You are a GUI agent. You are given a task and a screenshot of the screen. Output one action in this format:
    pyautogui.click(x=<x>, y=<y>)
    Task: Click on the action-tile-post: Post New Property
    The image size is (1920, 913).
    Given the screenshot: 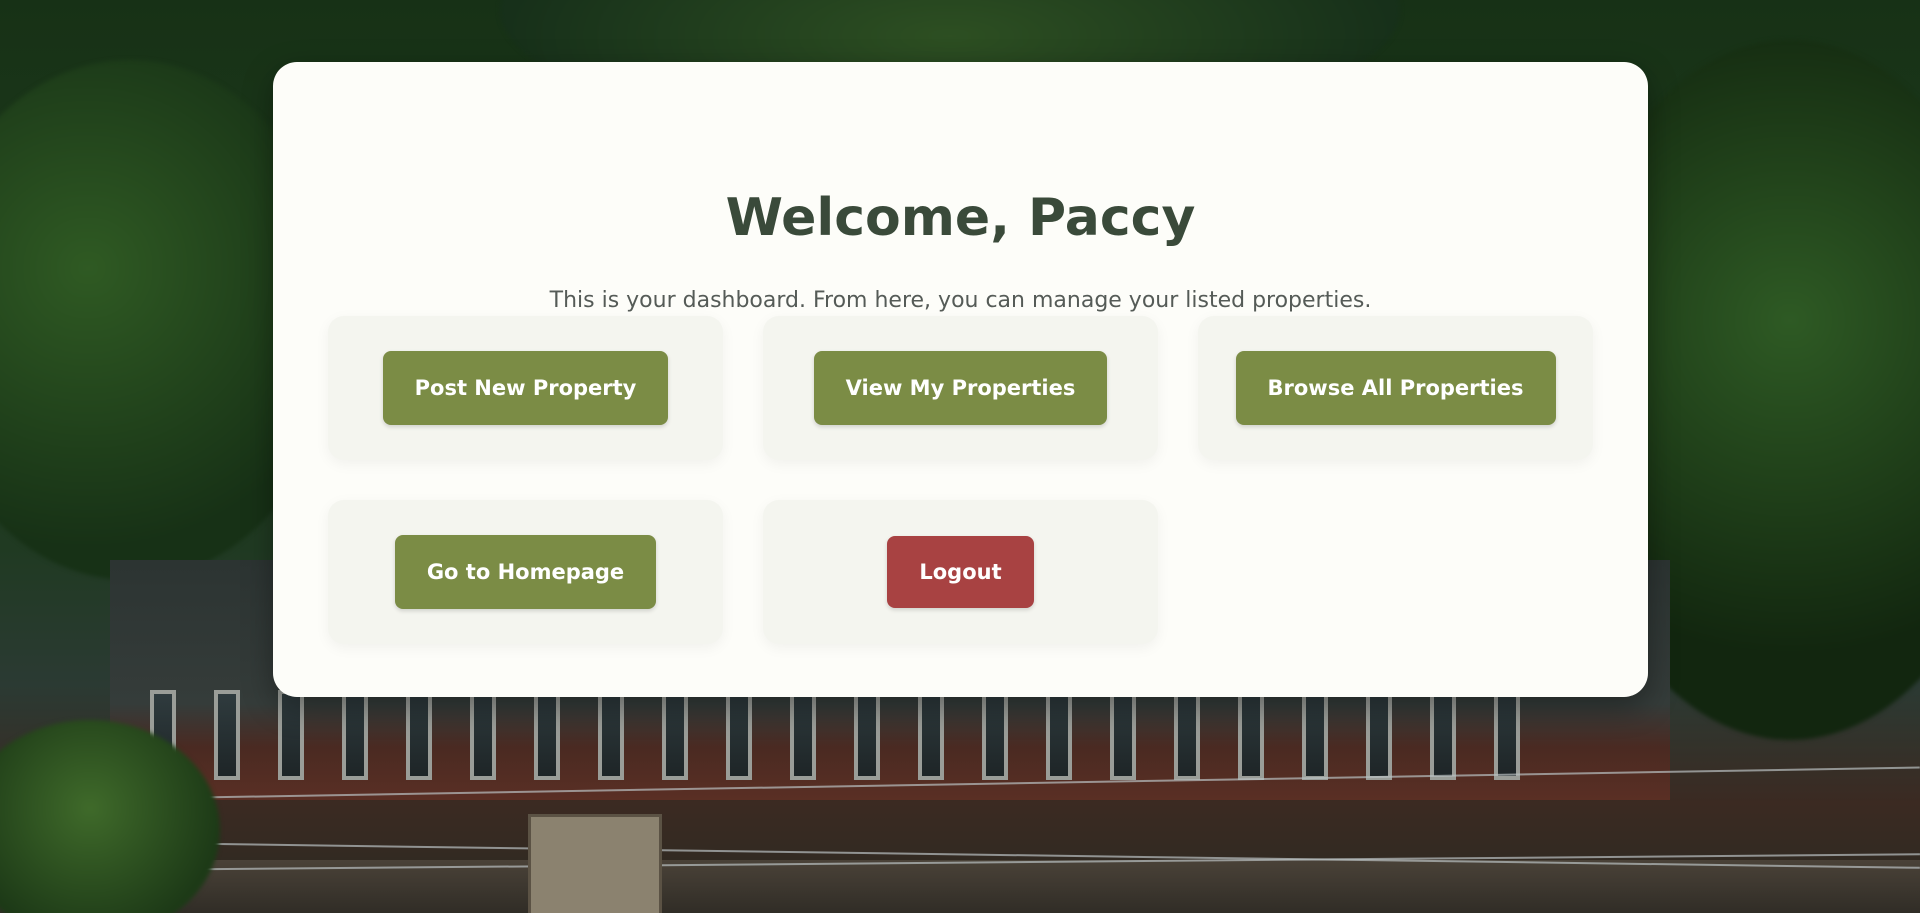 What is the action you would take?
    pyautogui.click(x=525, y=388)
    